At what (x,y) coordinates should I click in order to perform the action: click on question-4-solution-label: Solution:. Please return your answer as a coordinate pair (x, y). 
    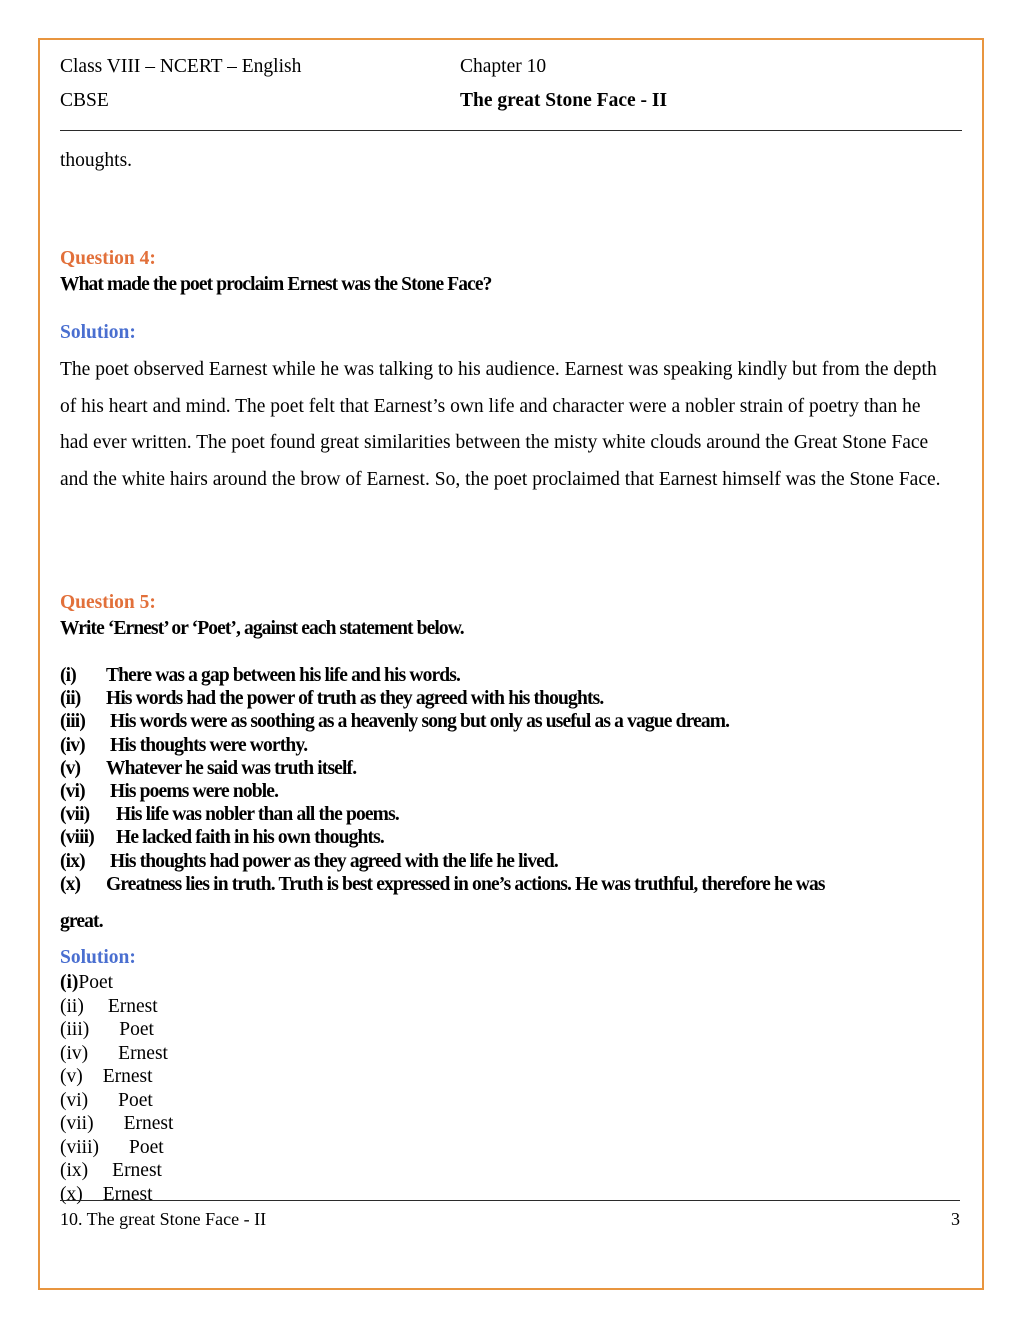
    Looking at the image, I should click on (98, 332).